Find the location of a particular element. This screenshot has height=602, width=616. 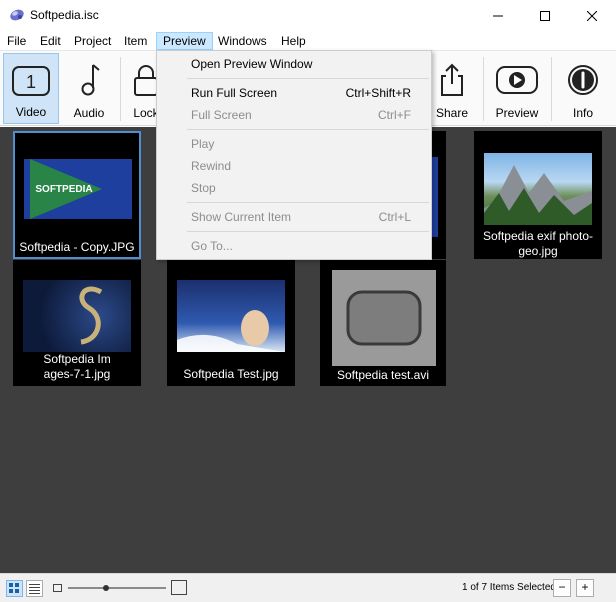

menu-item-label: Rewind is located at coordinates (211, 166).